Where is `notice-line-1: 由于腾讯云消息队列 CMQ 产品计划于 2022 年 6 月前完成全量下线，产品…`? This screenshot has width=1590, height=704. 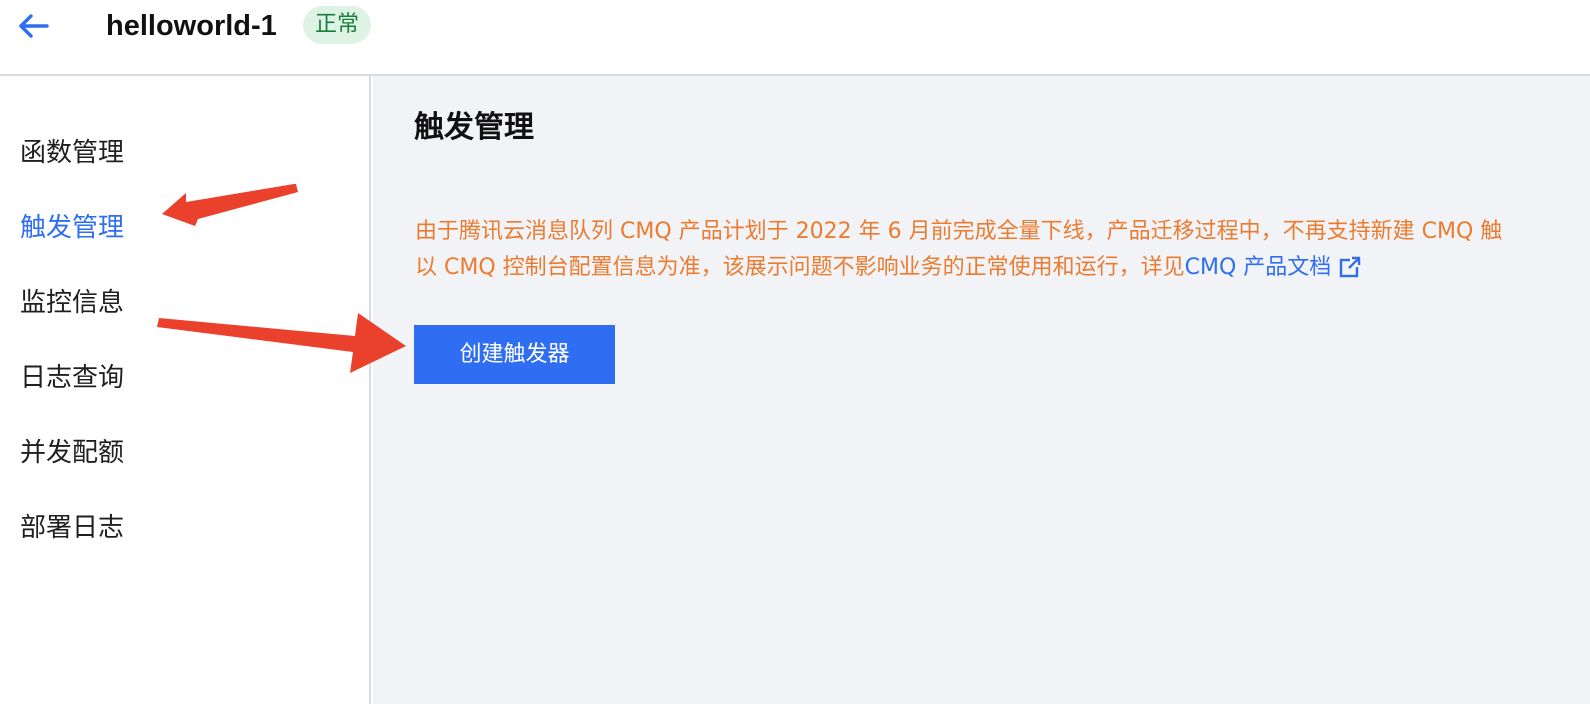
notice-line-1: 由于腾讯云消息队列 CMQ 产品计划于 2022 年 6 月前完成全量下线，产品… is located at coordinates (959, 231).